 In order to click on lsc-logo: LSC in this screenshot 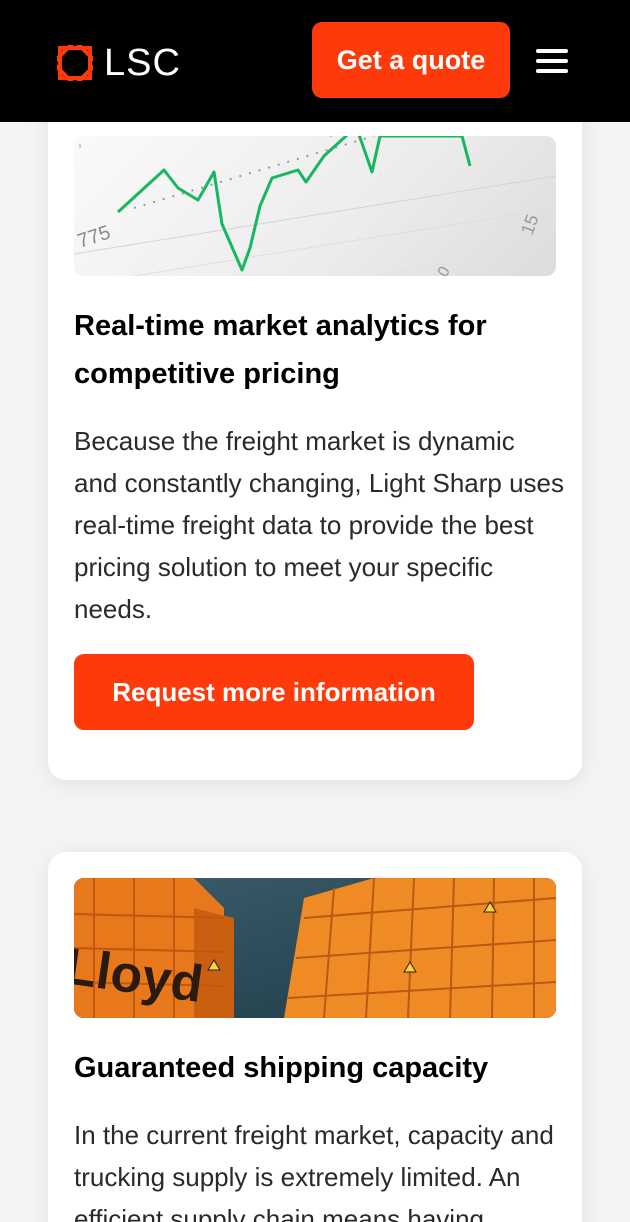, I will do `click(124, 63)`.